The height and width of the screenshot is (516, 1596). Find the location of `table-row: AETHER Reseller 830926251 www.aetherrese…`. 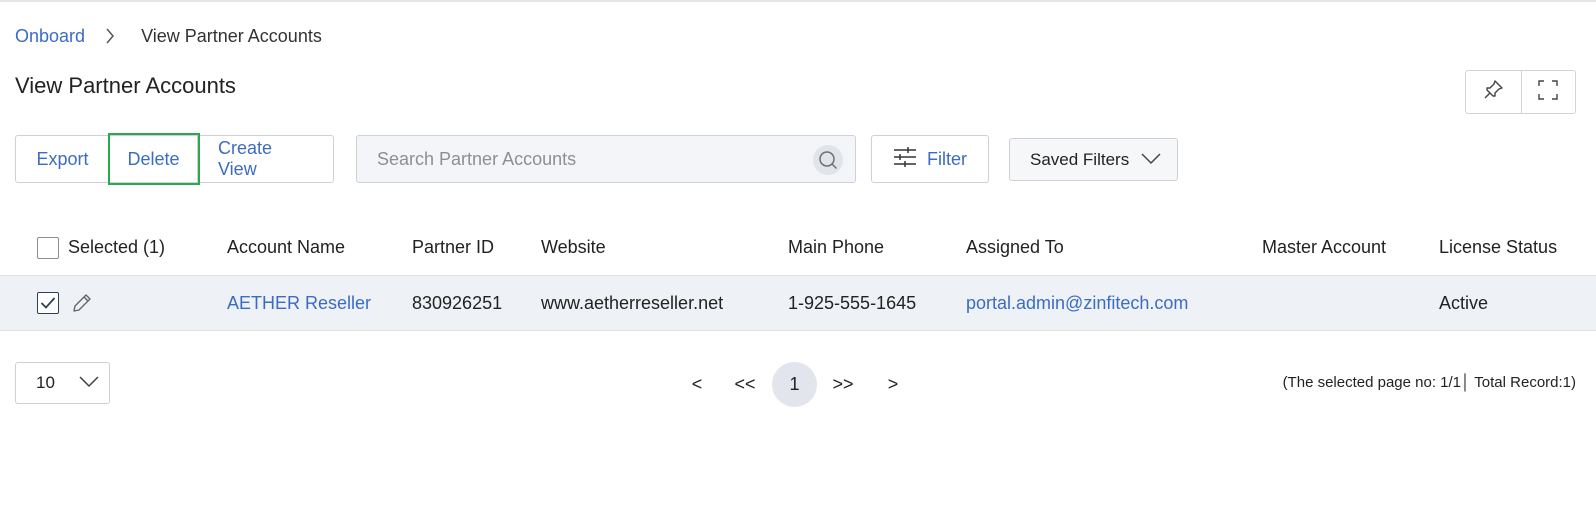

table-row: AETHER Reseller 830926251 www.aetherrese… is located at coordinates (798, 303).